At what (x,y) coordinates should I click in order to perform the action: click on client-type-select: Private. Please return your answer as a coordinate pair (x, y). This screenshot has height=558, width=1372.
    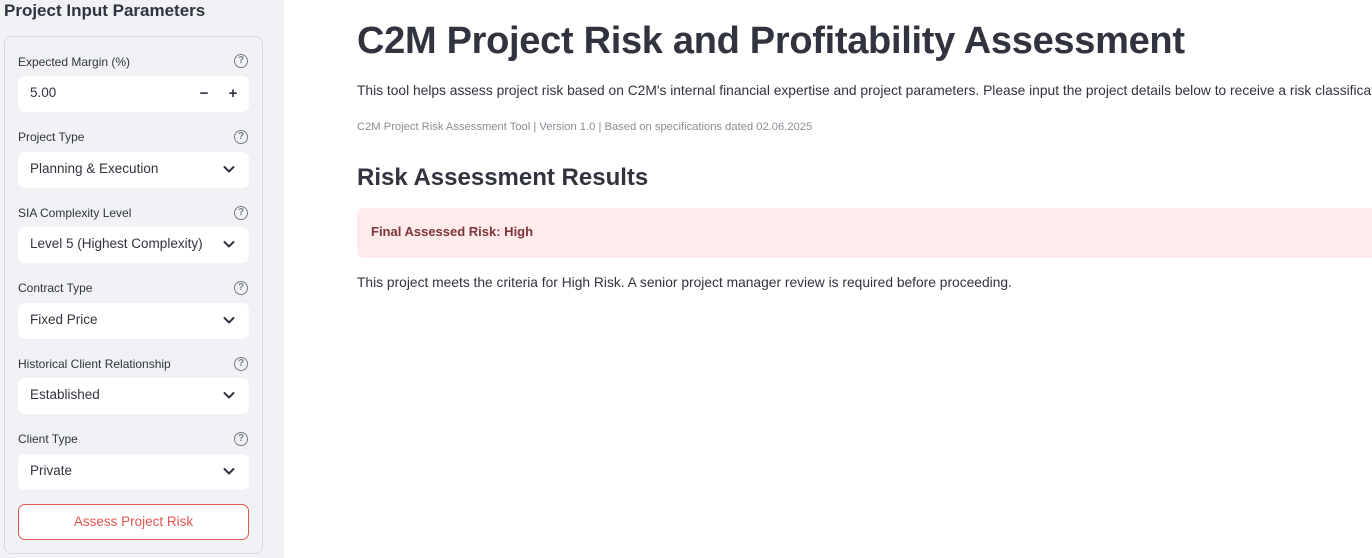
    Looking at the image, I should click on (133, 472).